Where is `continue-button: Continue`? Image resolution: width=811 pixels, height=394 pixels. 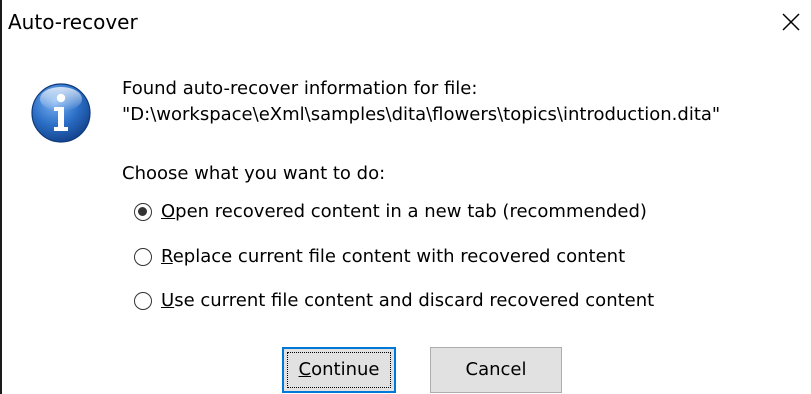
continue-button: Continue is located at coordinates (339, 370).